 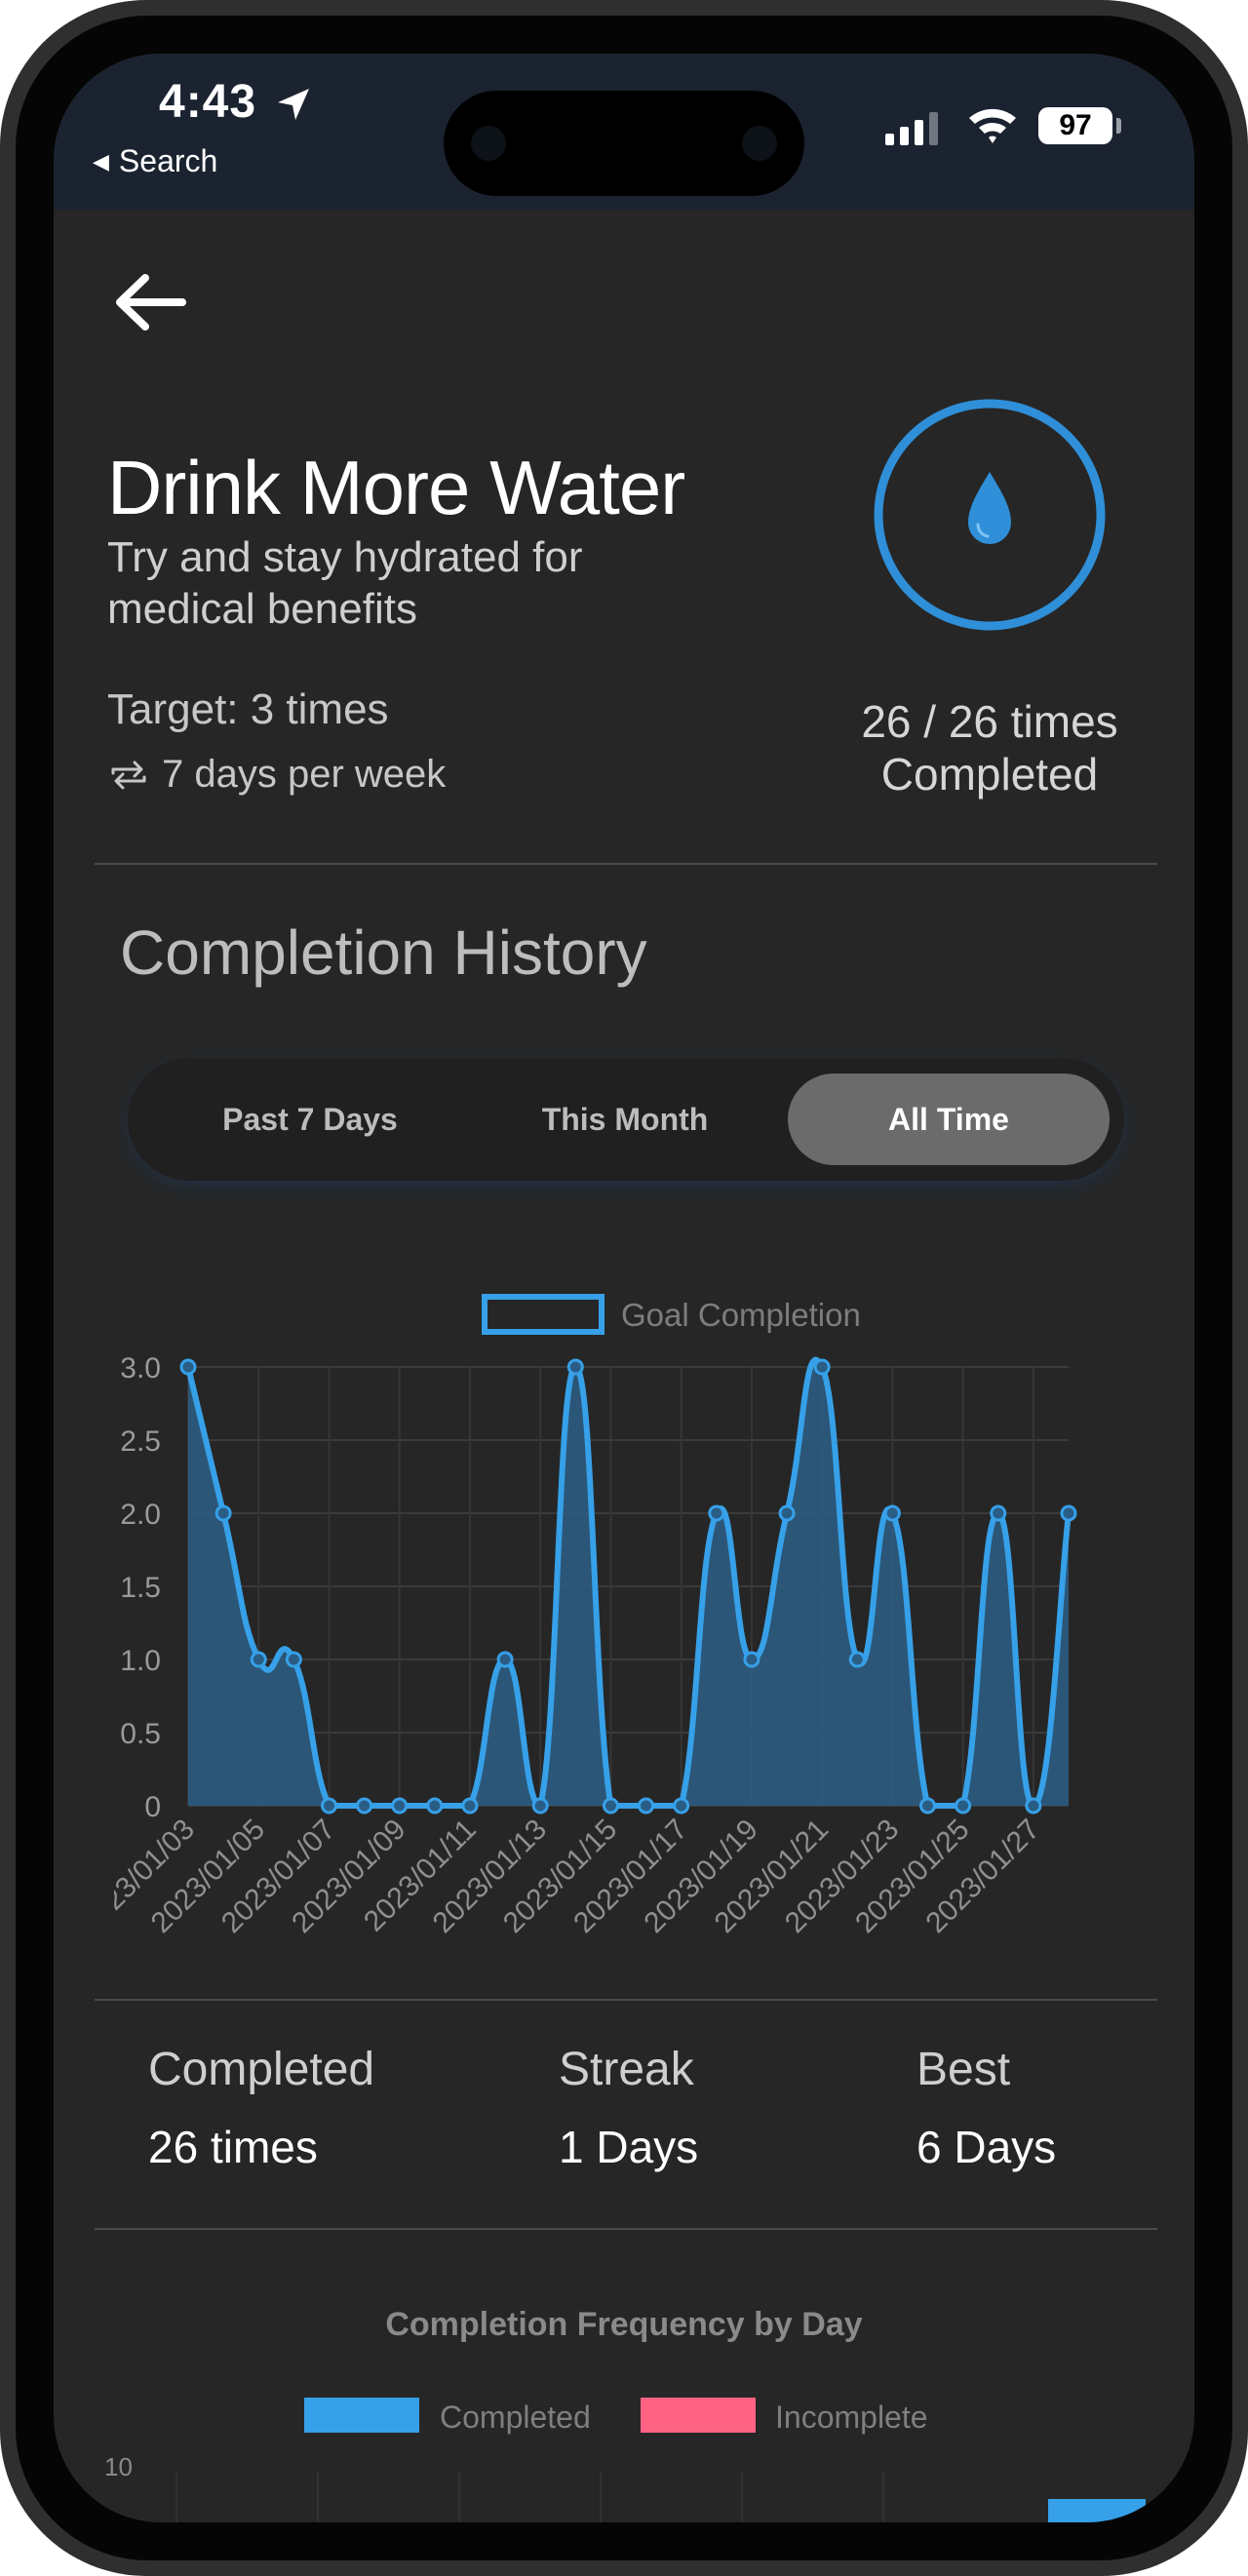 I want to click on y-tick-label: 2.0, so click(x=140, y=1515).